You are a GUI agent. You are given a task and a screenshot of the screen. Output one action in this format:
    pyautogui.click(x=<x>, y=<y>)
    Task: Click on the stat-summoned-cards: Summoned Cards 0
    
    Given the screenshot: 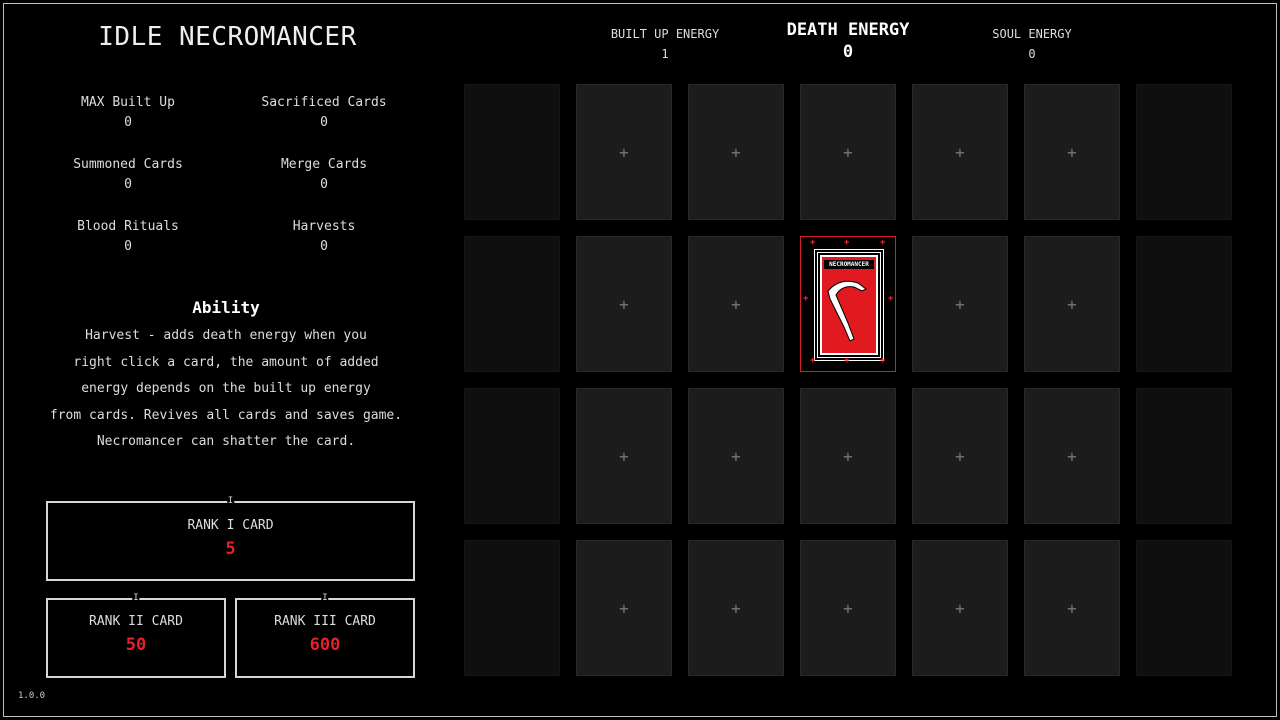 What is the action you would take?
    pyautogui.click(x=128, y=175)
    